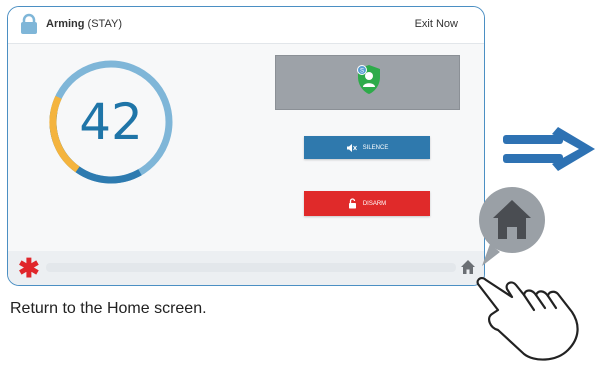  I want to click on speaker-mute-icon, so click(351, 147).